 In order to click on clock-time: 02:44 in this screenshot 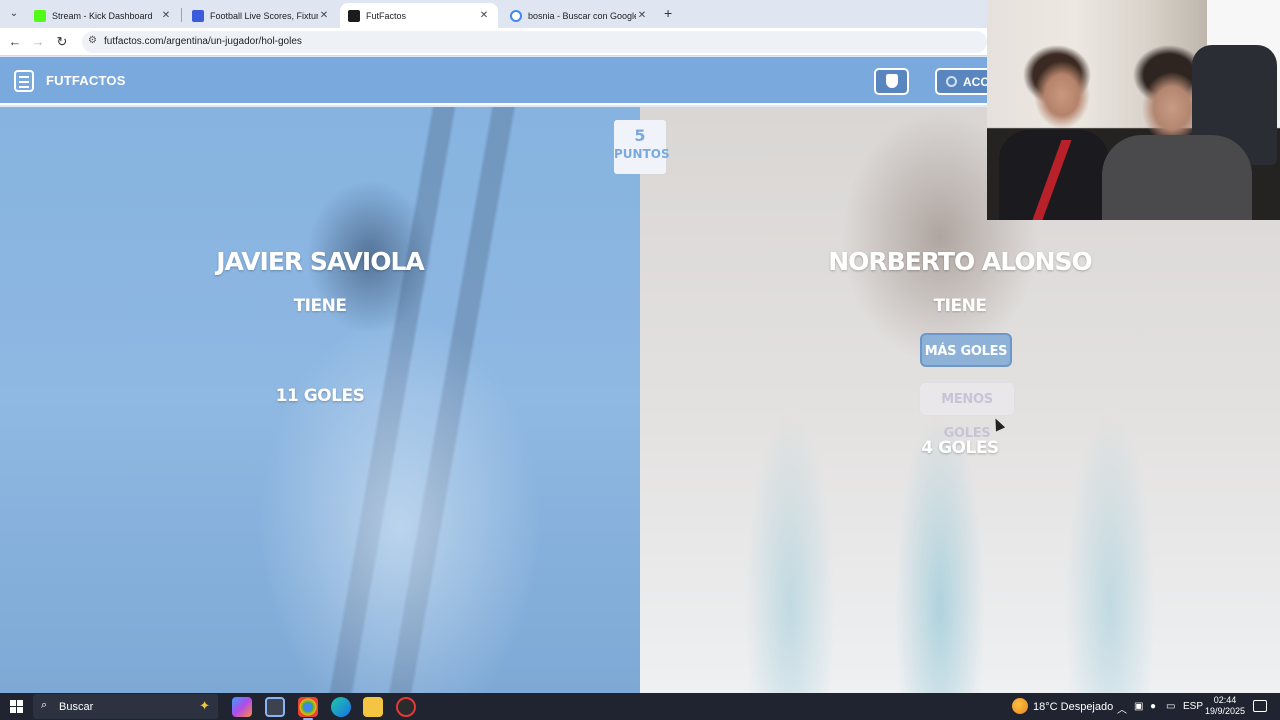, I will do `click(1225, 700)`.